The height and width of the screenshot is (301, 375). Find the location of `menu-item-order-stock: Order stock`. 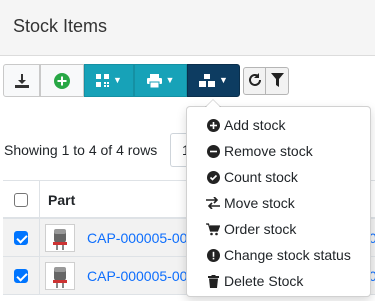

menu-item-order-stock: Order stock is located at coordinates (278, 229).